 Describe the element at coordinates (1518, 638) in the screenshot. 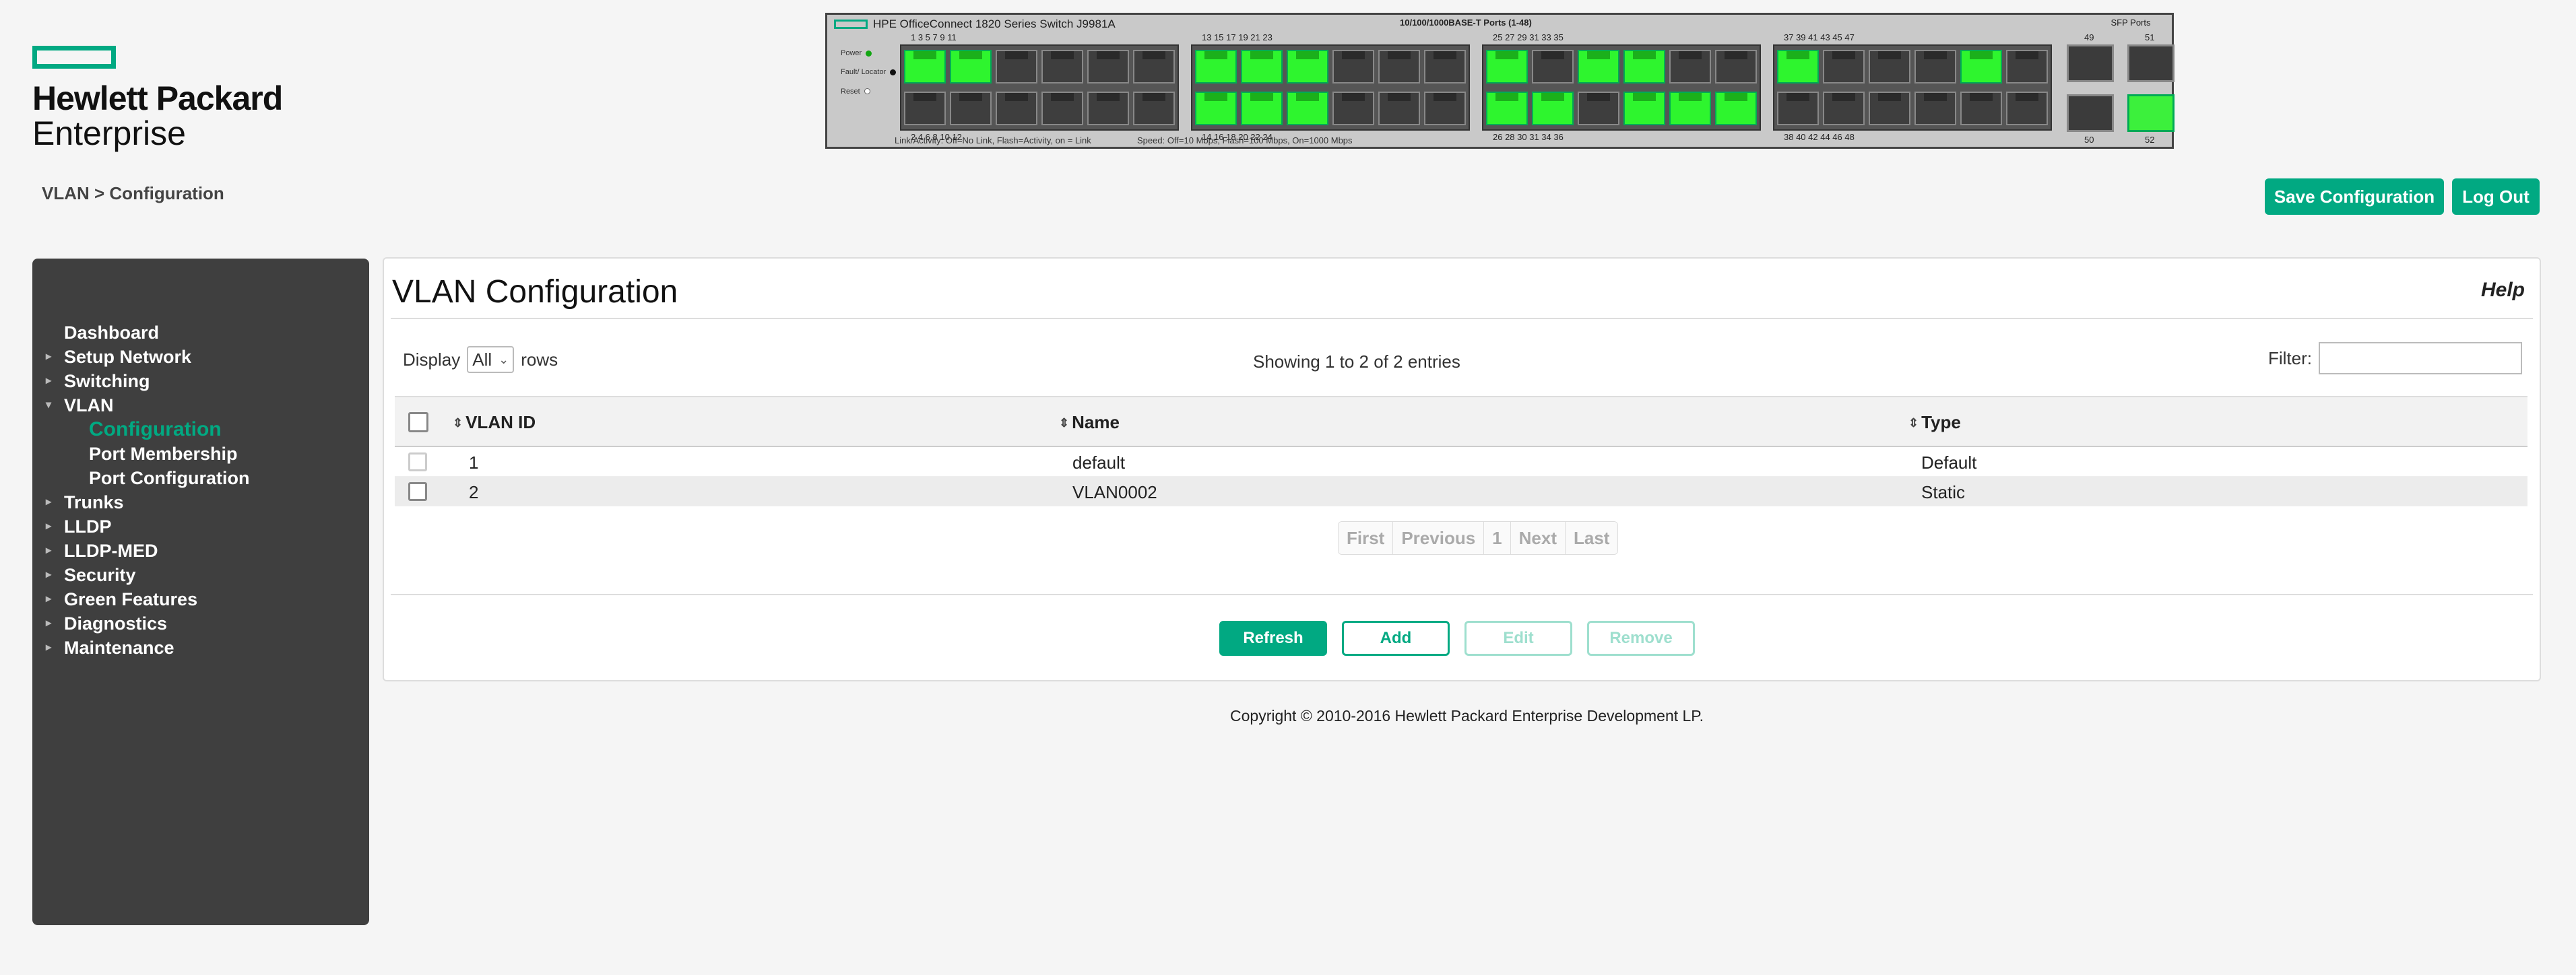

I see `edit-button: Edit` at that location.